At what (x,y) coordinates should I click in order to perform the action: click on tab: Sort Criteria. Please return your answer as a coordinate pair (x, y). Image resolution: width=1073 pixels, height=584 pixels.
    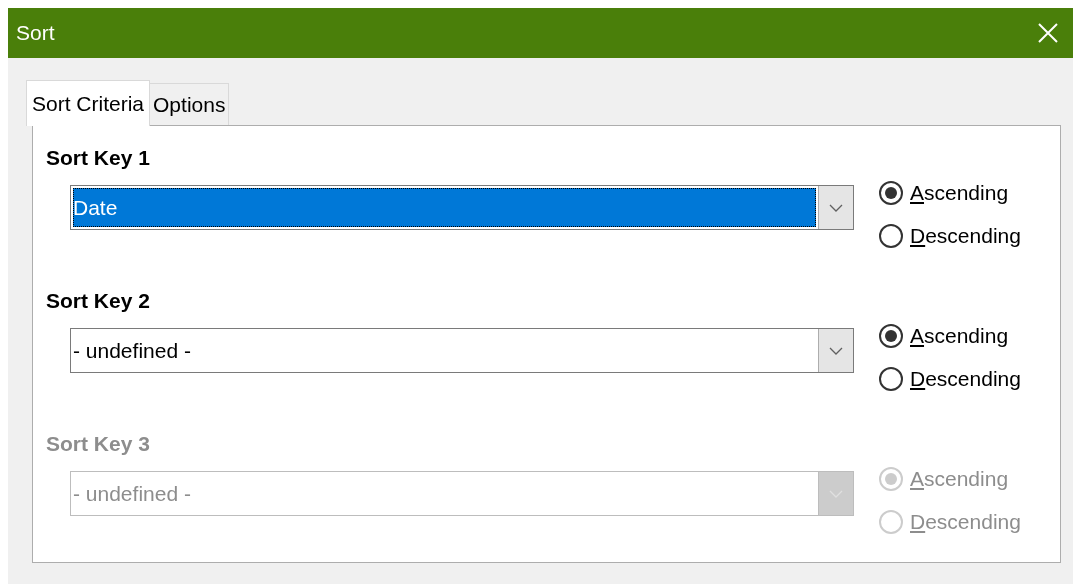
    Looking at the image, I should click on (88, 103).